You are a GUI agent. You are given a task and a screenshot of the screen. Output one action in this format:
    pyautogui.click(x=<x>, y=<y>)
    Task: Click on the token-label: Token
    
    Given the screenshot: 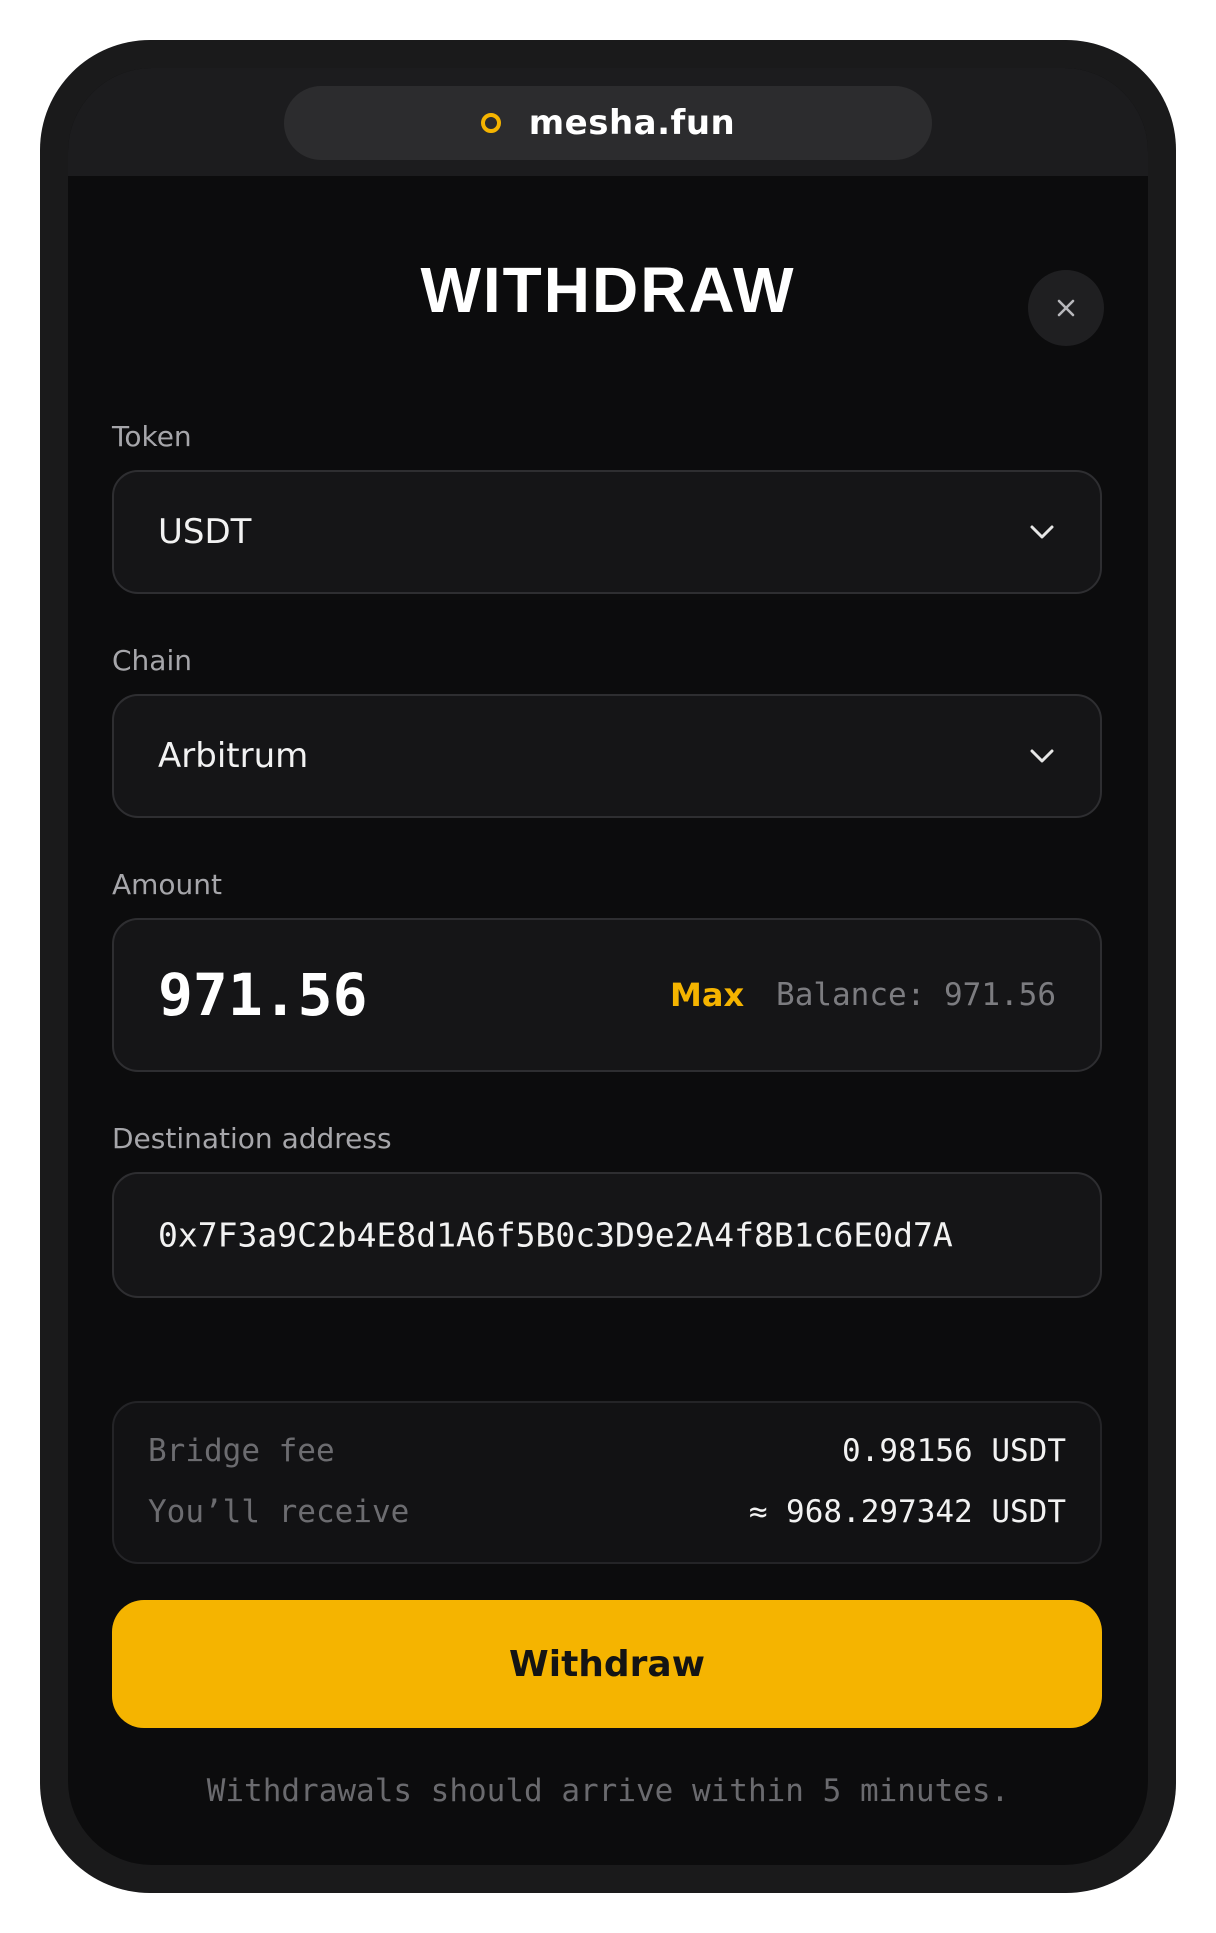 What is the action you would take?
    pyautogui.click(x=152, y=436)
    